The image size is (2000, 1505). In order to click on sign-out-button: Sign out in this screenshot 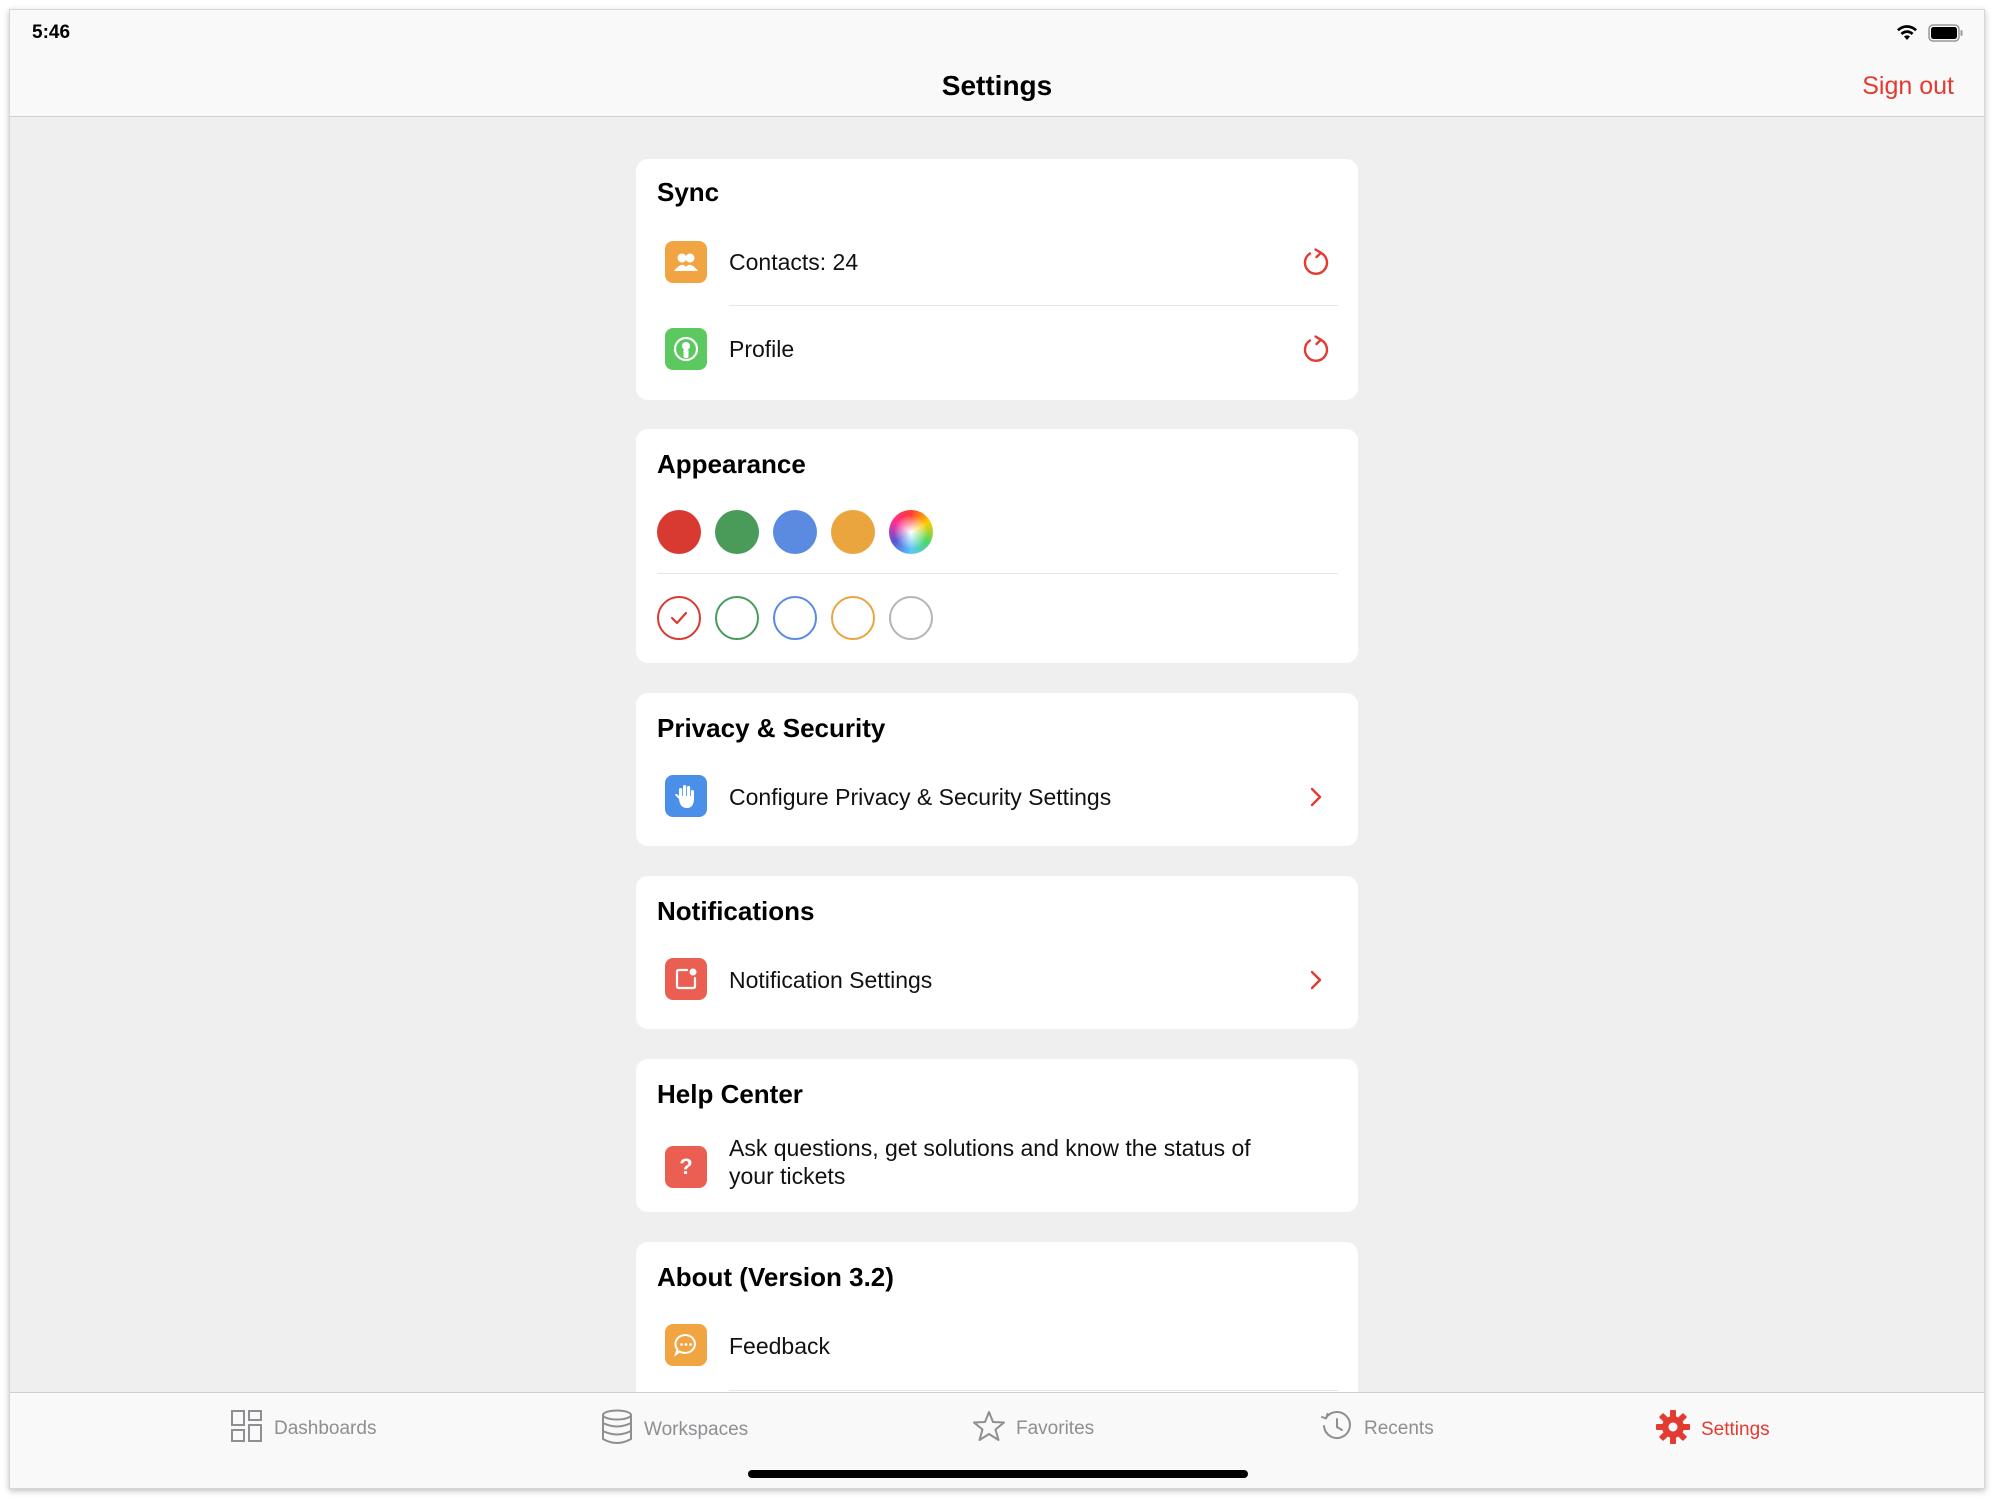, I will do `click(1908, 86)`.